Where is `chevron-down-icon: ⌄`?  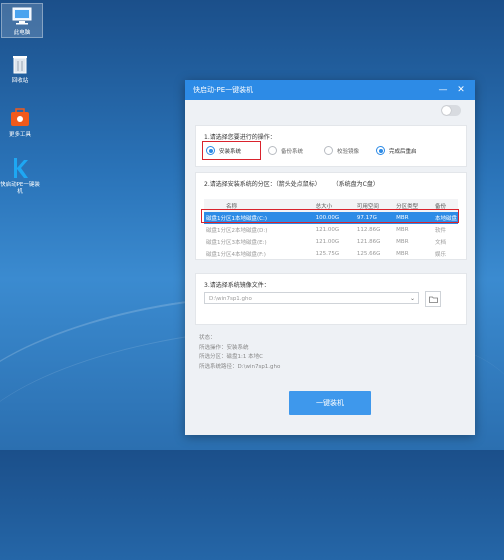
chevron-down-icon: ⌄ is located at coordinates (412, 298).